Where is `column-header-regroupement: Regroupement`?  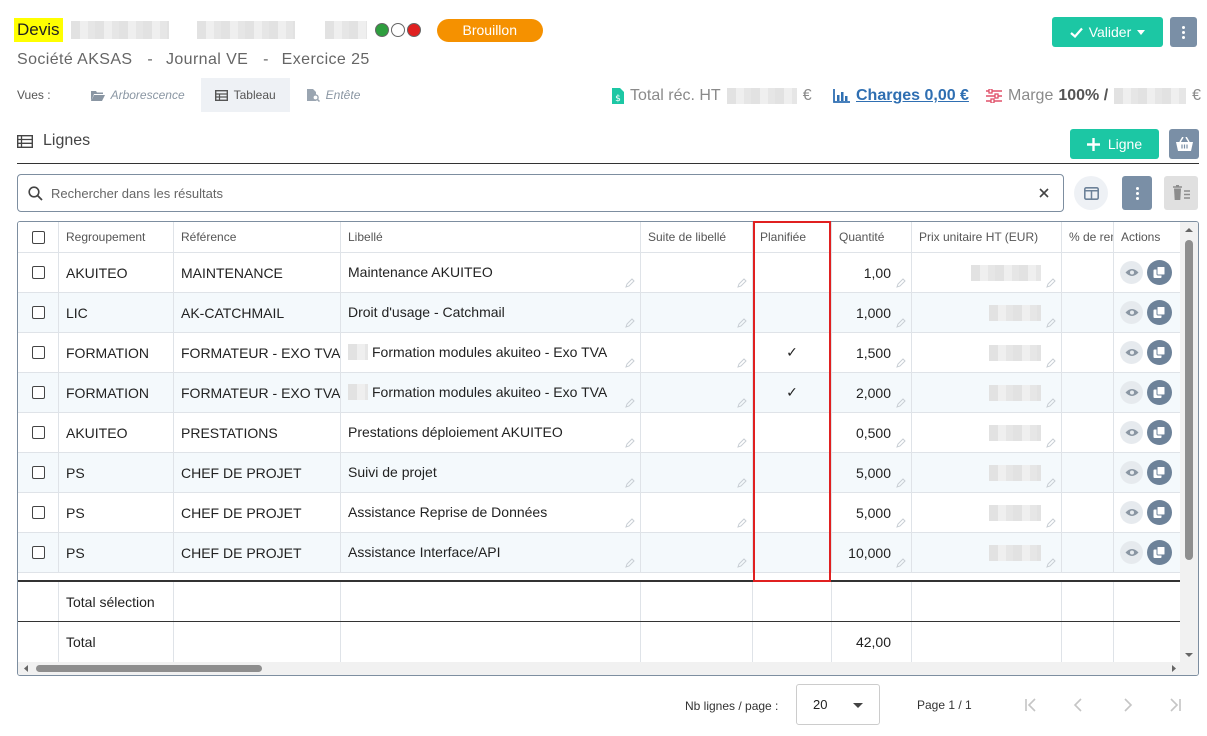
column-header-regroupement: Regroupement is located at coordinates (116, 237).